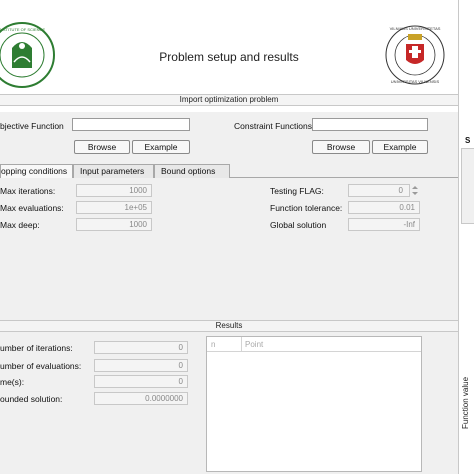  I want to click on constraint-browse-button: Browse, so click(341, 147).